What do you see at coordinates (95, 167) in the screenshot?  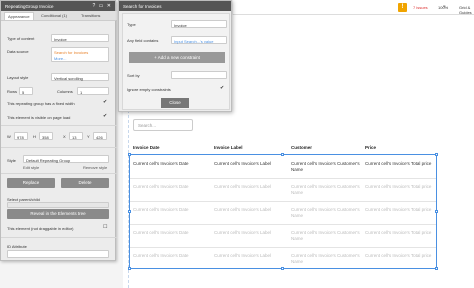 I see `remove-style-link: Remove style` at bounding box center [95, 167].